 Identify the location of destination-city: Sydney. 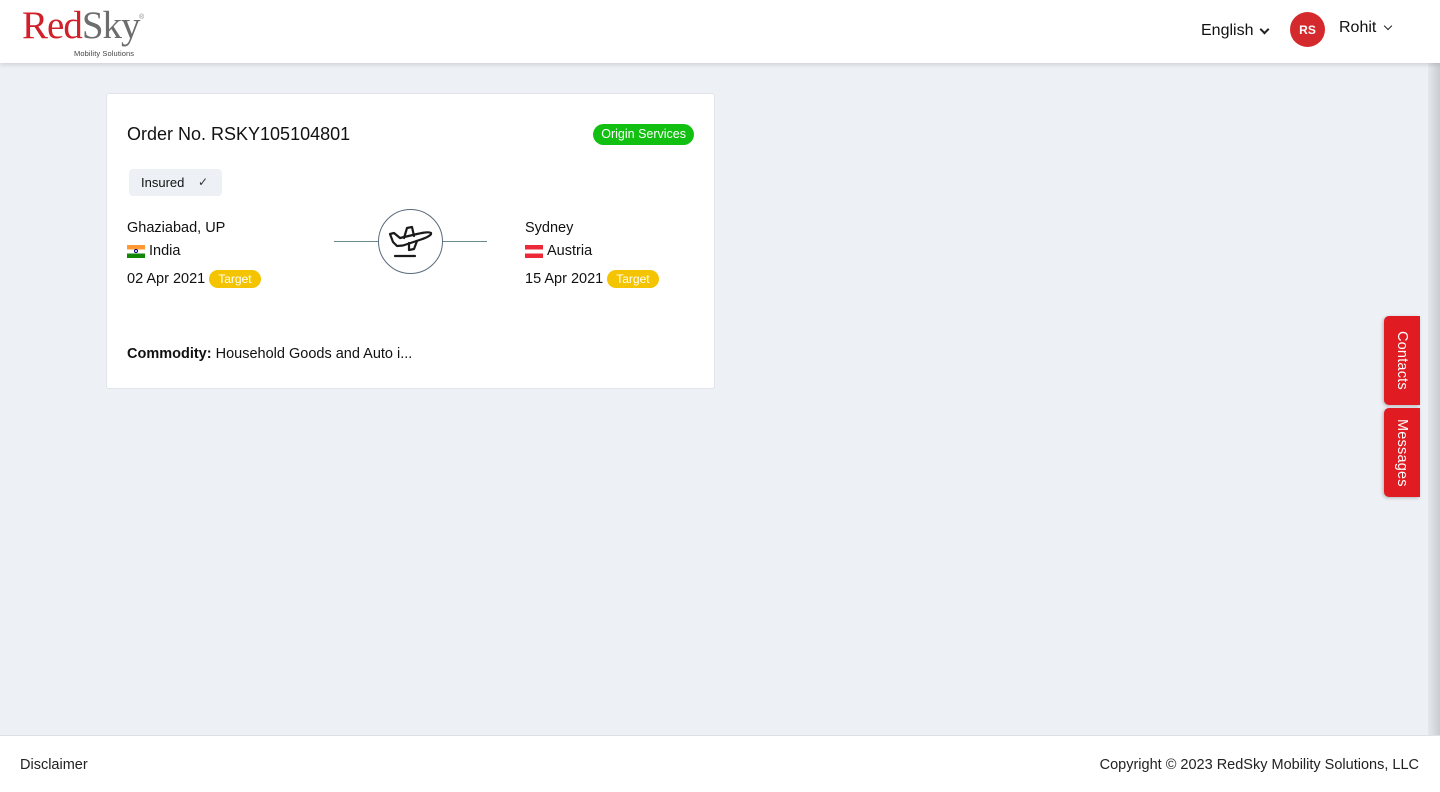
(549, 228).